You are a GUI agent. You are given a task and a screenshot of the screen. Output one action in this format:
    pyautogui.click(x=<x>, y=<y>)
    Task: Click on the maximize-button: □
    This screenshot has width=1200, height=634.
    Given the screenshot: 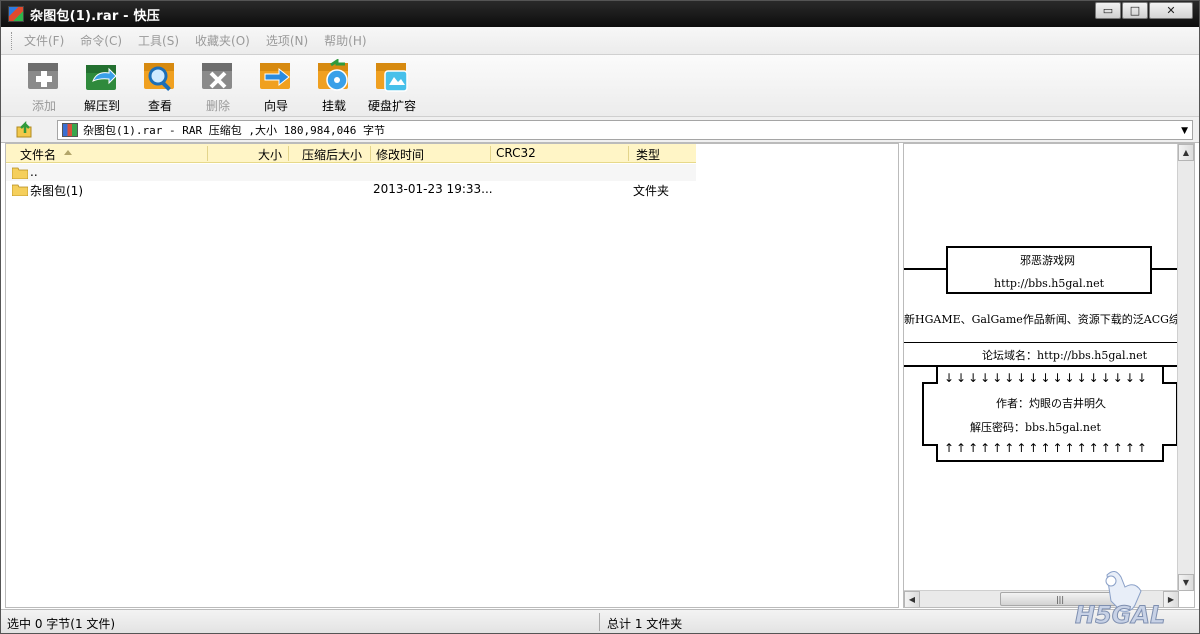 What is the action you would take?
    pyautogui.click(x=1135, y=10)
    